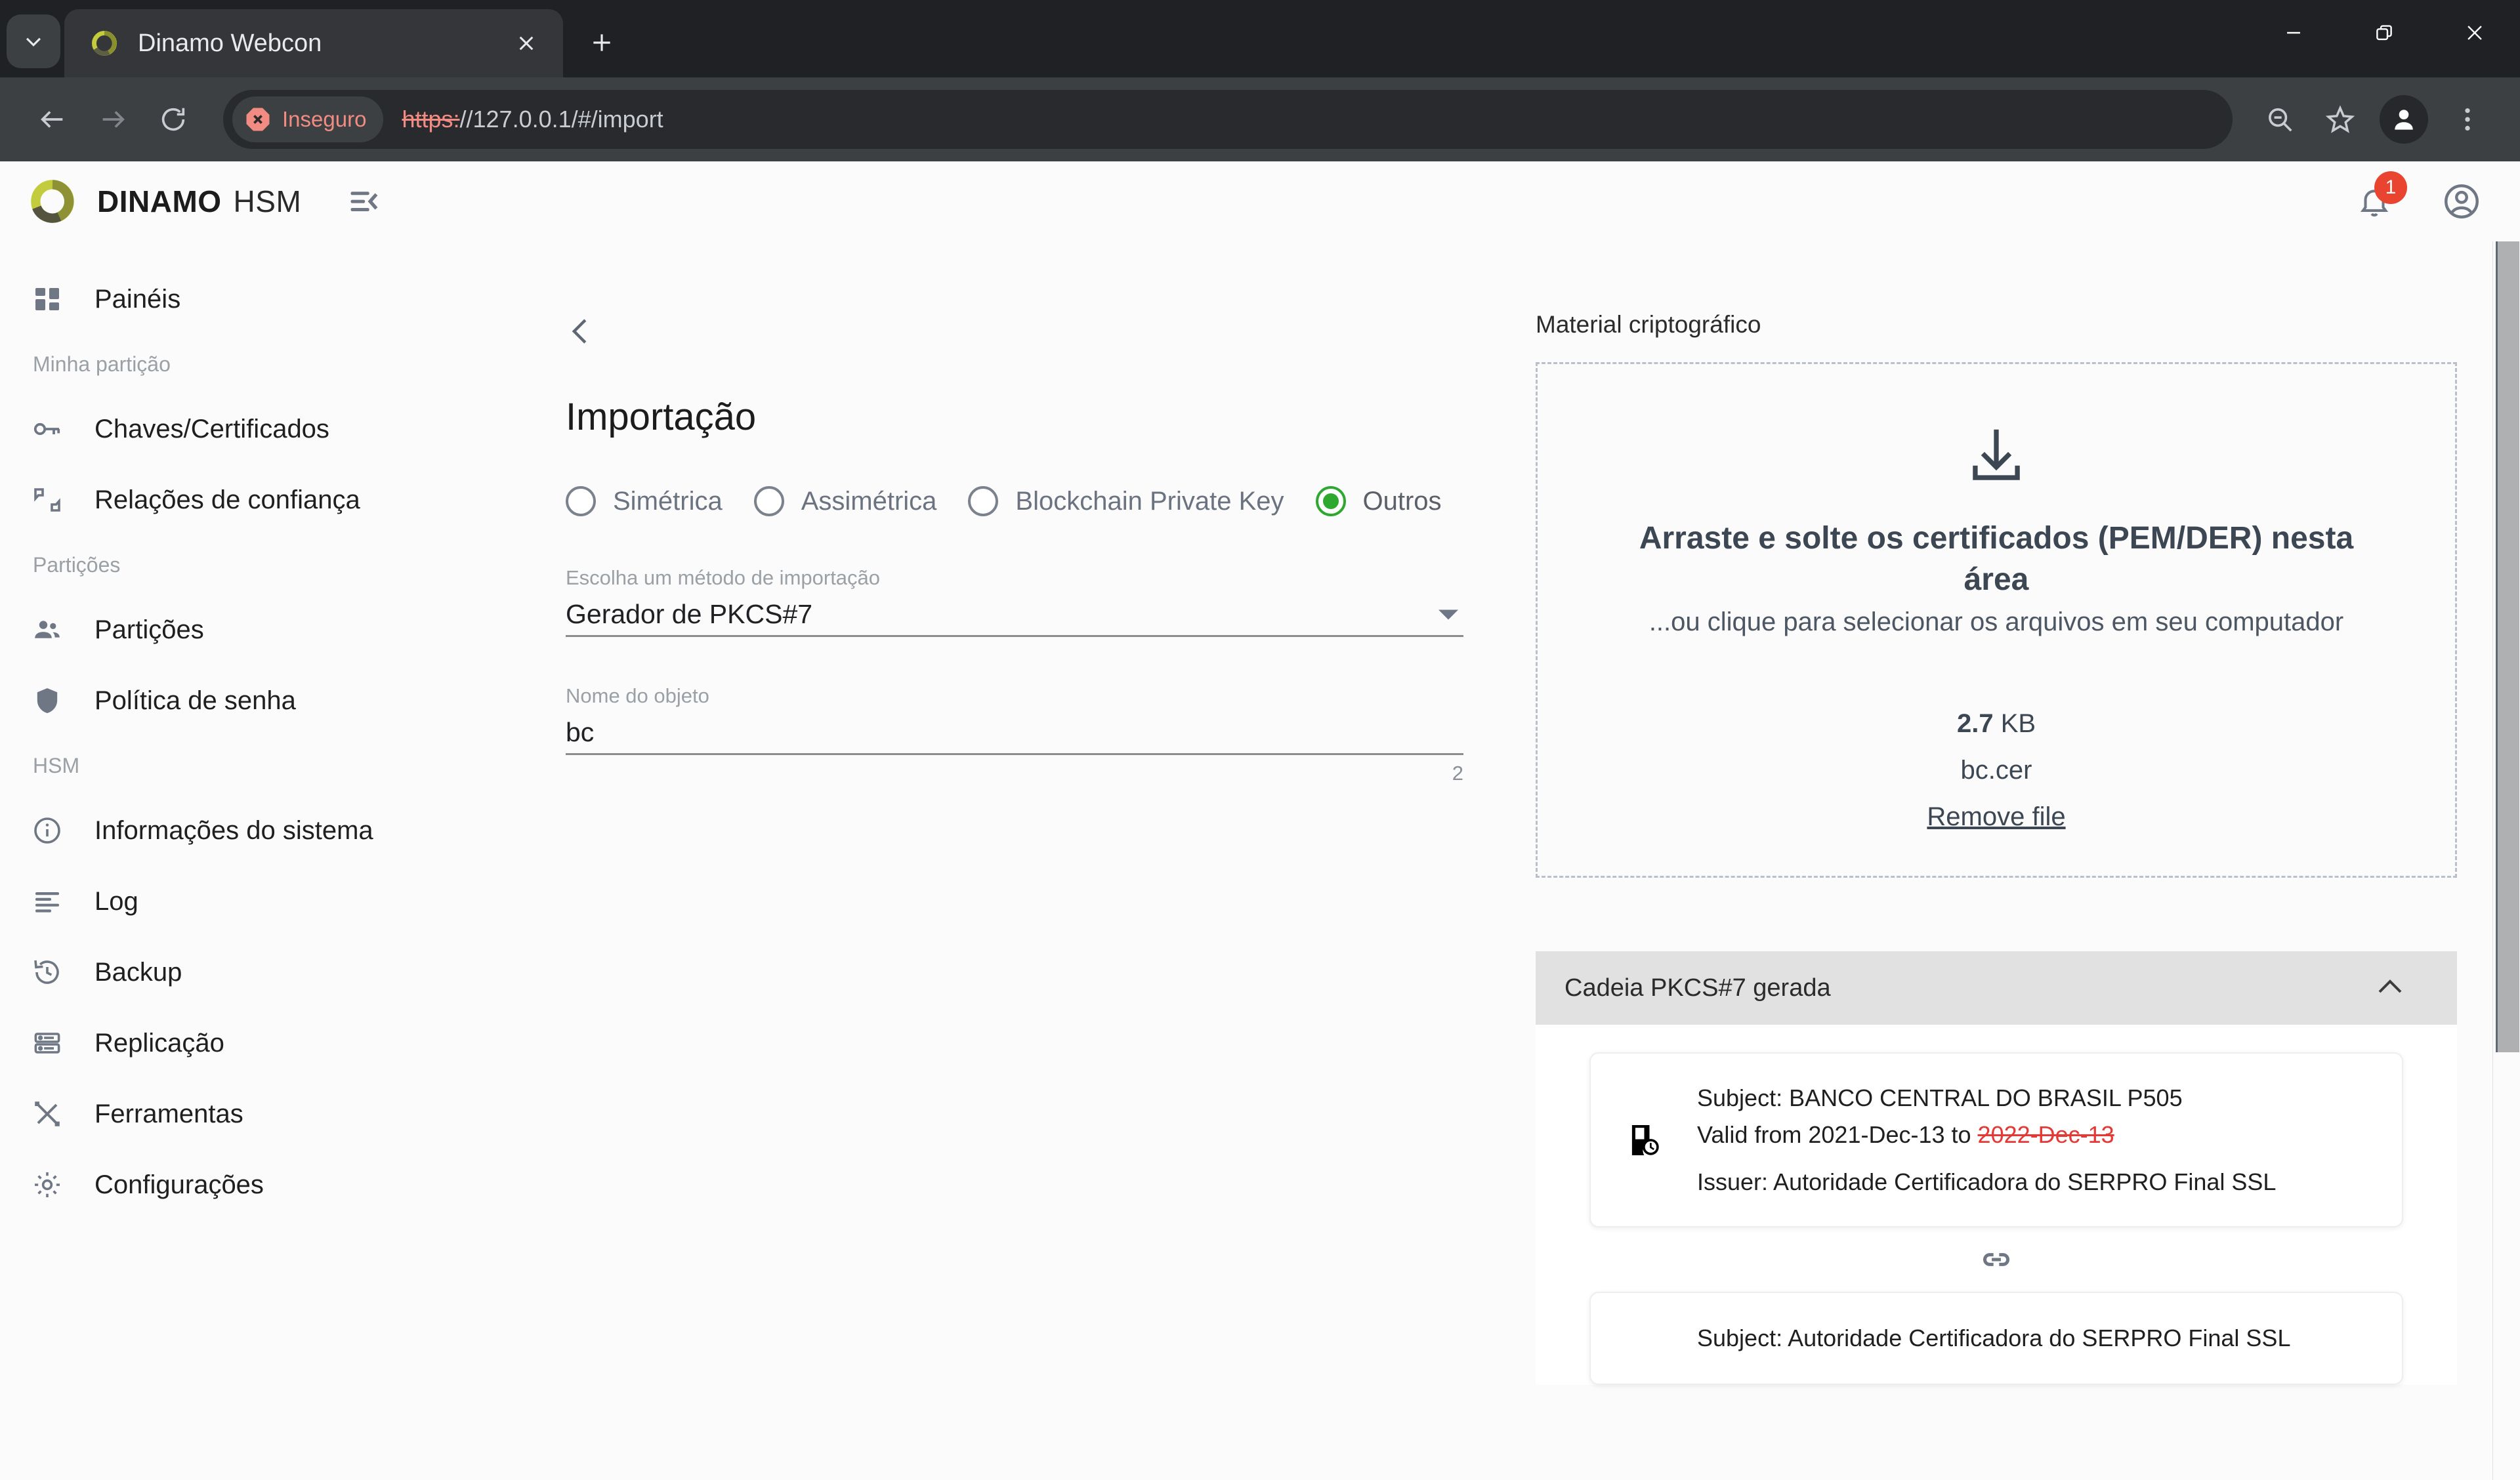 The width and height of the screenshot is (2520, 1480). I want to click on radio-assimetrica: Assimétrica, so click(844, 501).